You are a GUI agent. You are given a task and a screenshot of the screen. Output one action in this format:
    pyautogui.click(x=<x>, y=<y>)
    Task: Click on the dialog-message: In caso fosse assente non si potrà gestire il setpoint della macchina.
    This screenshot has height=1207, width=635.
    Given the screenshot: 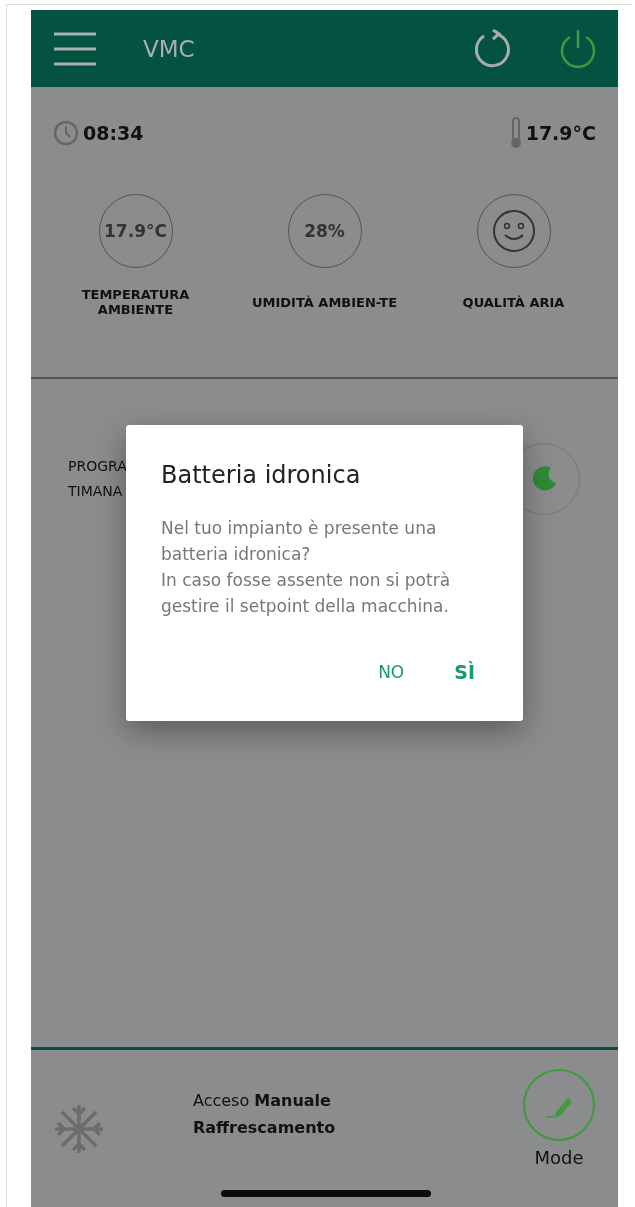 What is the action you would take?
    pyautogui.click(x=306, y=593)
    